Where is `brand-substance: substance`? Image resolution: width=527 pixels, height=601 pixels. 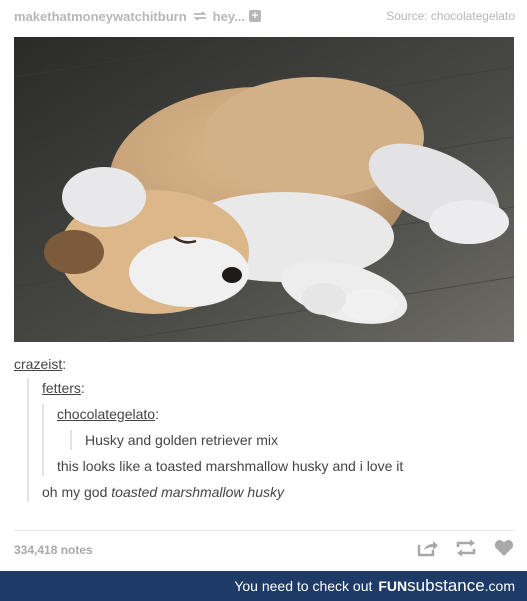
brand-substance: substance is located at coordinates (446, 585).